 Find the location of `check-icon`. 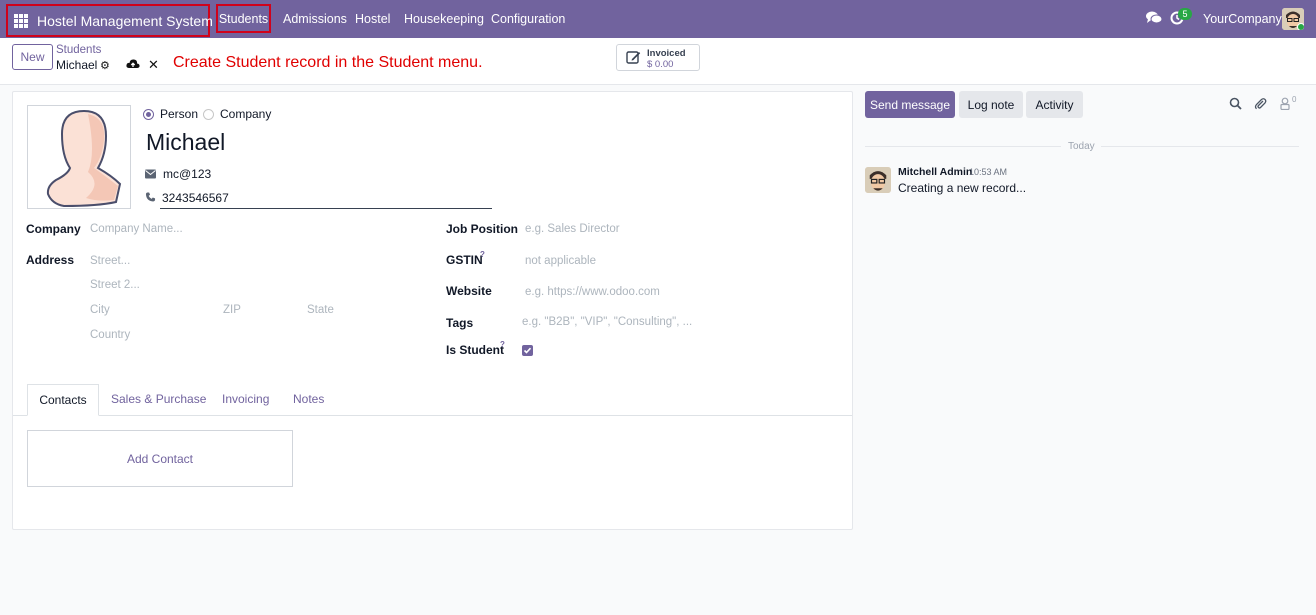

check-icon is located at coordinates (527, 350).